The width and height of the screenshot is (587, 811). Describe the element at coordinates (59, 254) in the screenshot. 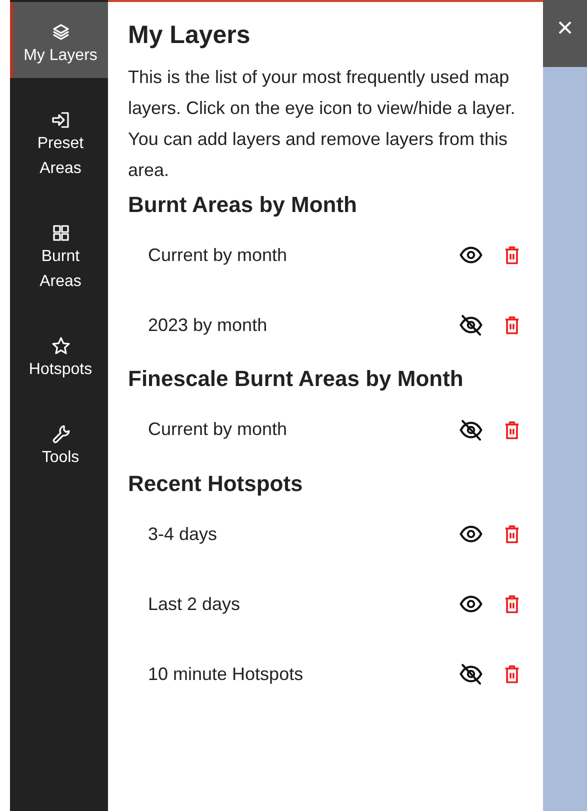

I see `sidebar-tab: Burnt Areas` at that location.